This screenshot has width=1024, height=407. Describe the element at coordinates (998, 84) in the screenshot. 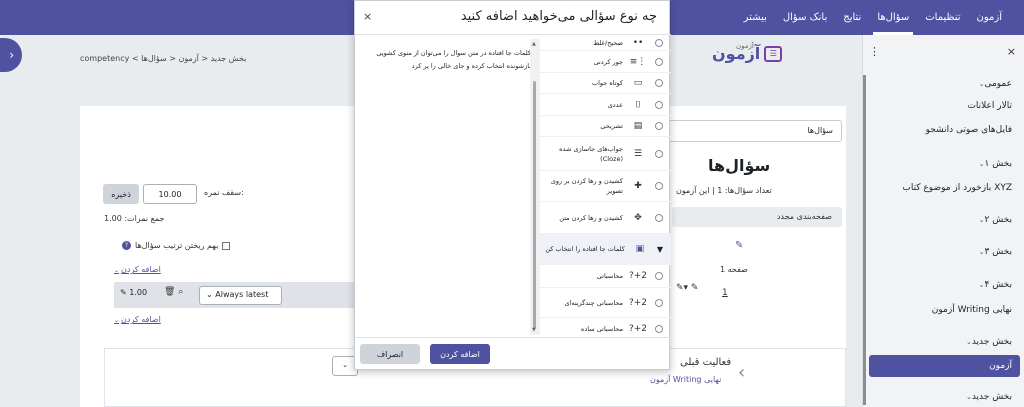

I see `drawer-item-label: عمومی` at that location.